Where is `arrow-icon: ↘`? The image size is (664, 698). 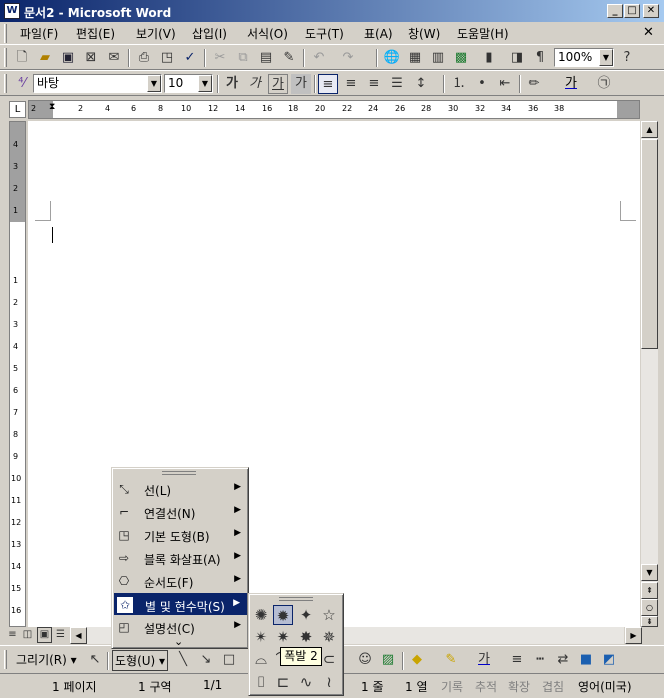
arrow-icon: ↘ is located at coordinates (206, 660).